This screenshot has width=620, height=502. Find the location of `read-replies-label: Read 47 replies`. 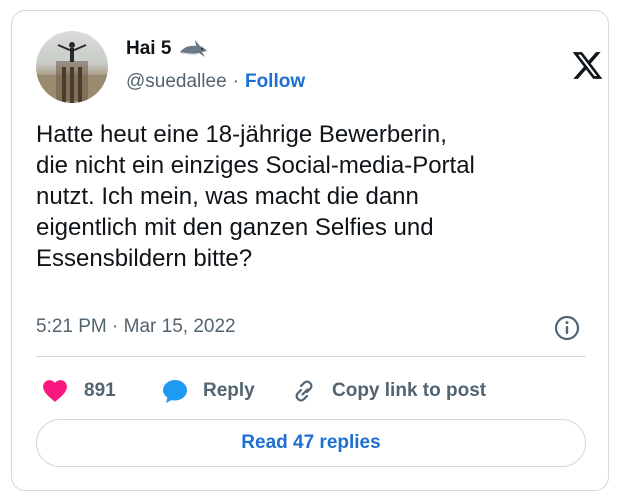

read-replies-label: Read 47 replies is located at coordinates (311, 442).